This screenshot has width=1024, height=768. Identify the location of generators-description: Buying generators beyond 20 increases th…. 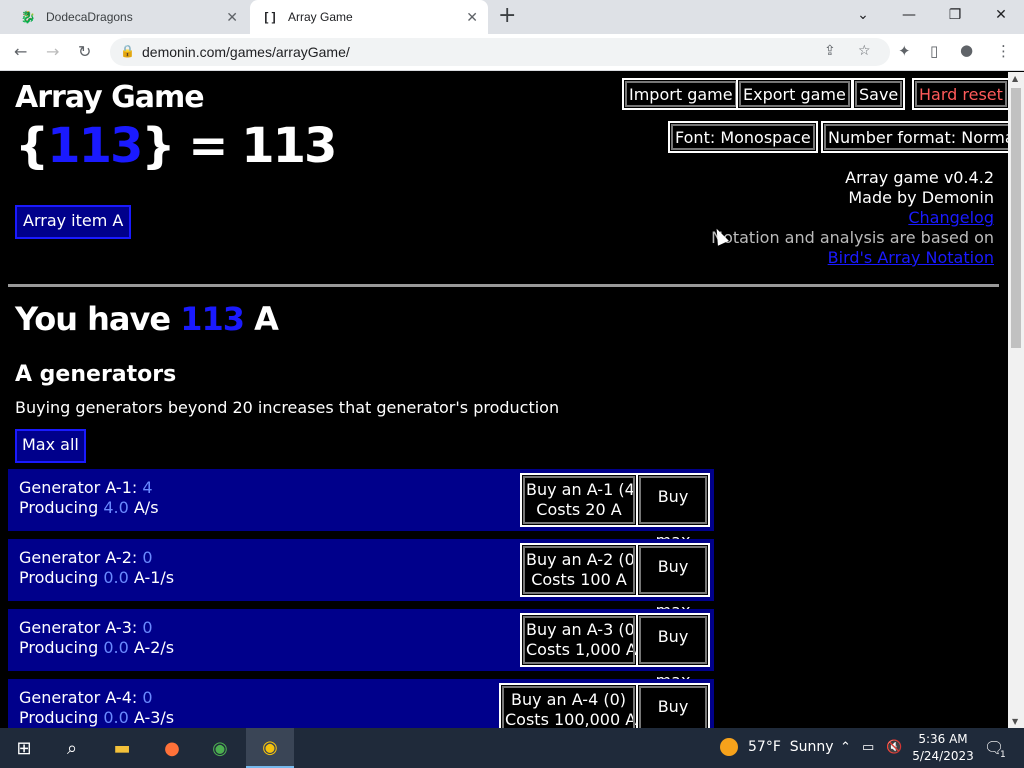
(287, 407).